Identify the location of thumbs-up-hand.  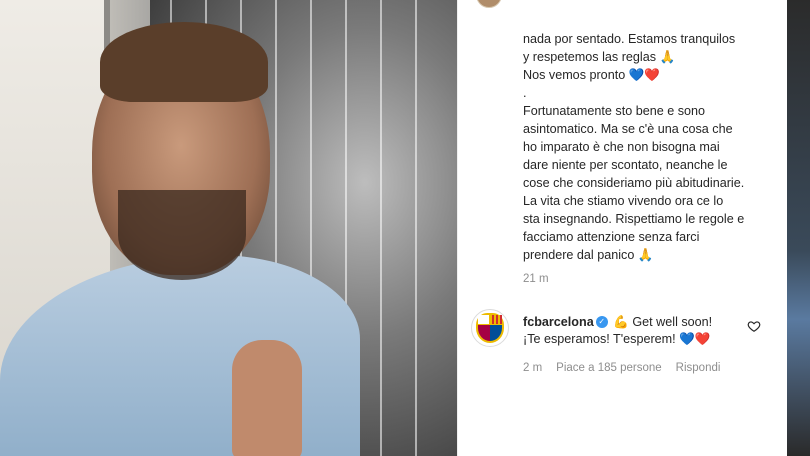
(267, 398).